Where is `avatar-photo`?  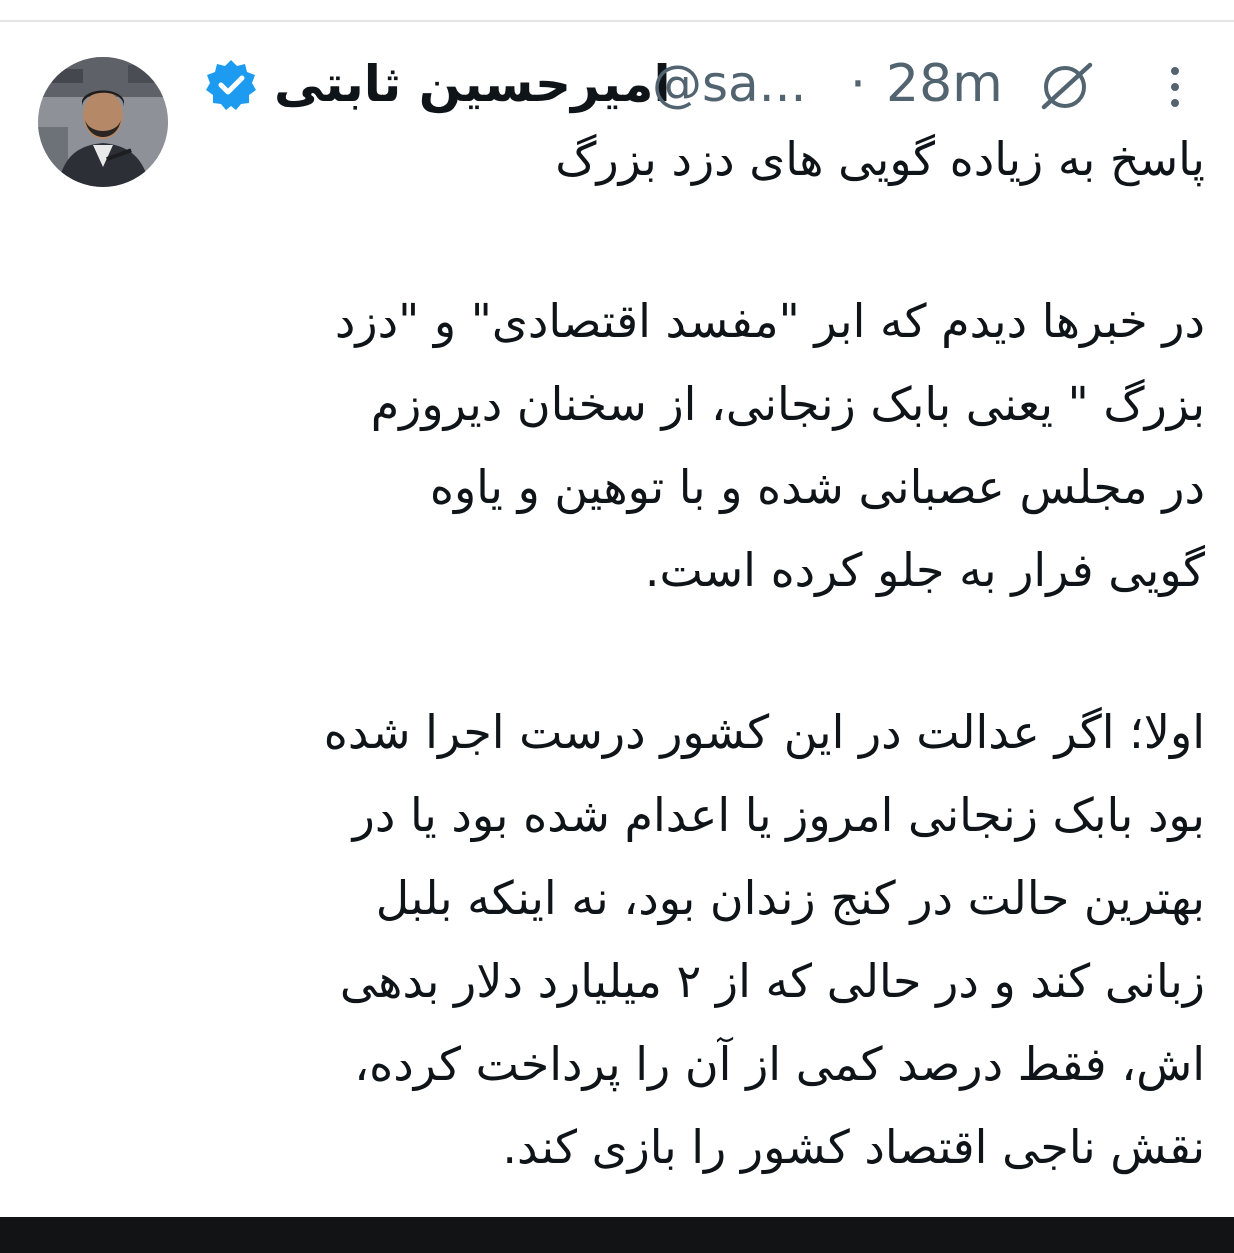
avatar-photo is located at coordinates (103, 122).